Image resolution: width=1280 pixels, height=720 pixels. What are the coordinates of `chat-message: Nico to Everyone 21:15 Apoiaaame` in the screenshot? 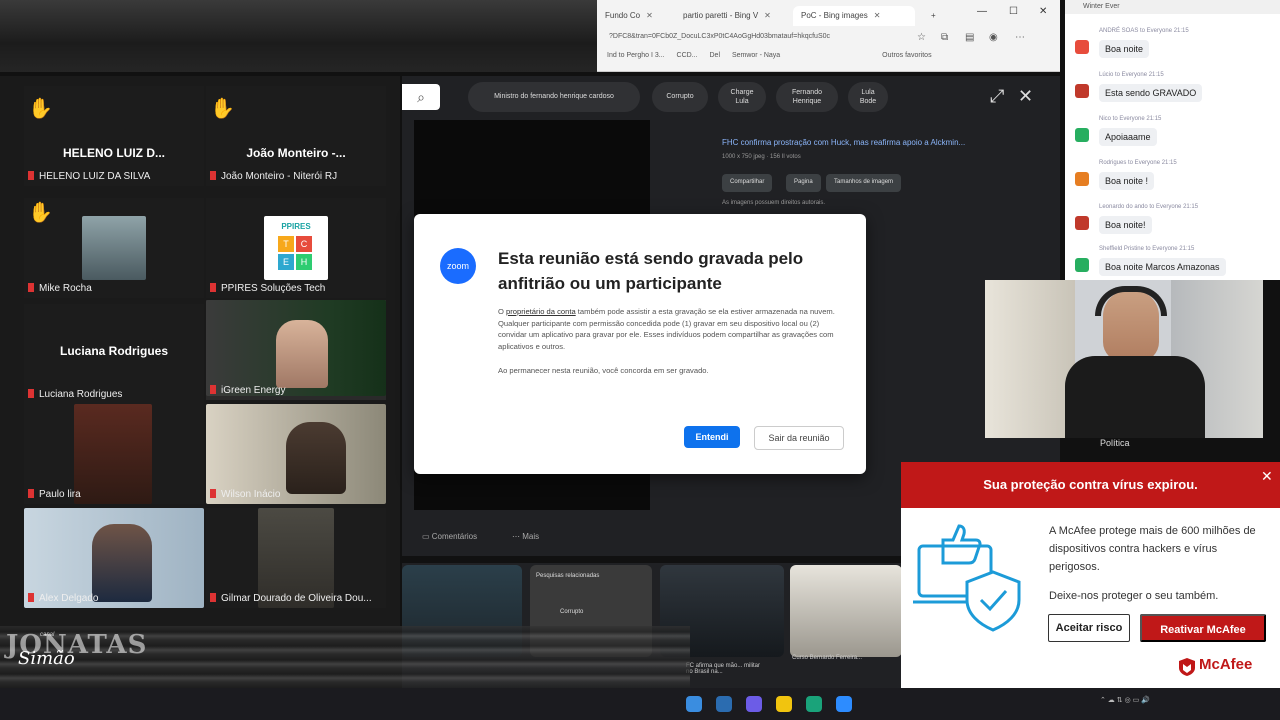 It's located at (1173, 136).